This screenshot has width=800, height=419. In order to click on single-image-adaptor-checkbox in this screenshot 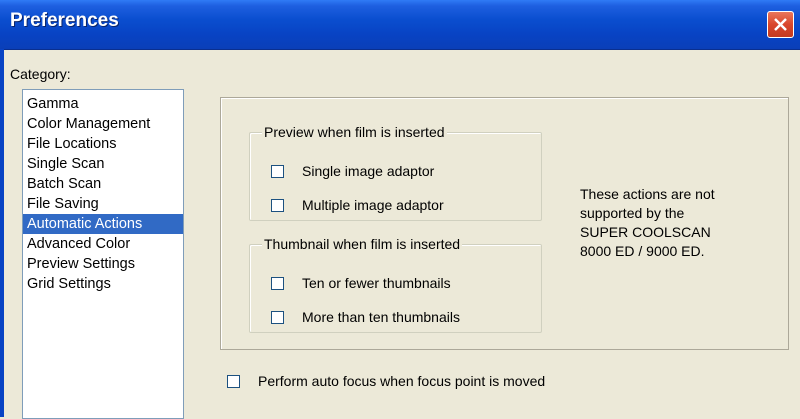, I will do `click(277, 171)`.